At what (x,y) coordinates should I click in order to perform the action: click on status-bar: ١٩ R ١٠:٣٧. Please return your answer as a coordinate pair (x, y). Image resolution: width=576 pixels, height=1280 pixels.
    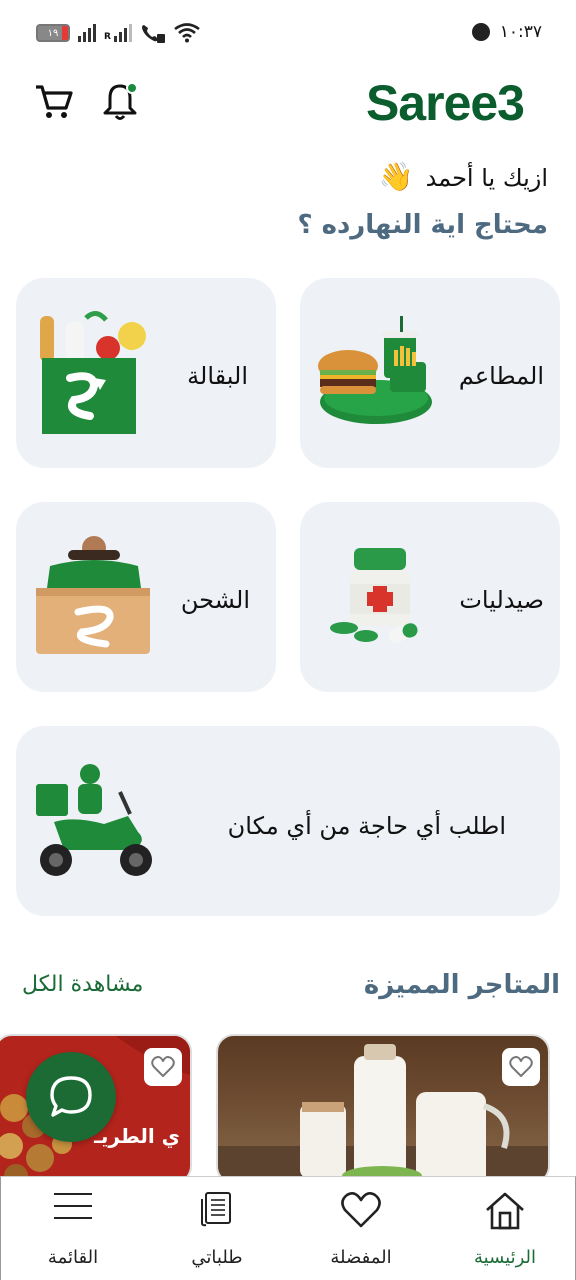
    Looking at the image, I should click on (288, 32).